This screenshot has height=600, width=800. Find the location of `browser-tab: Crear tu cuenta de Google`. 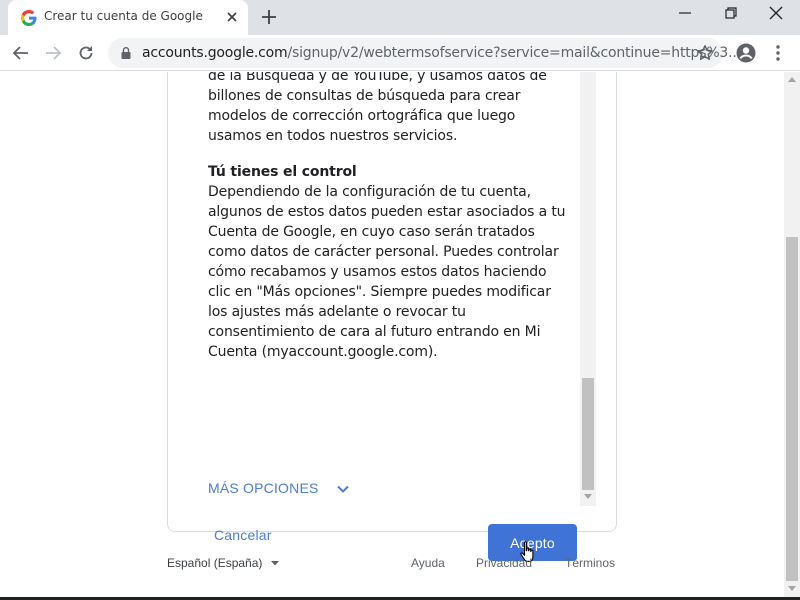

browser-tab: Crear tu cuenta de Google is located at coordinates (128, 17).